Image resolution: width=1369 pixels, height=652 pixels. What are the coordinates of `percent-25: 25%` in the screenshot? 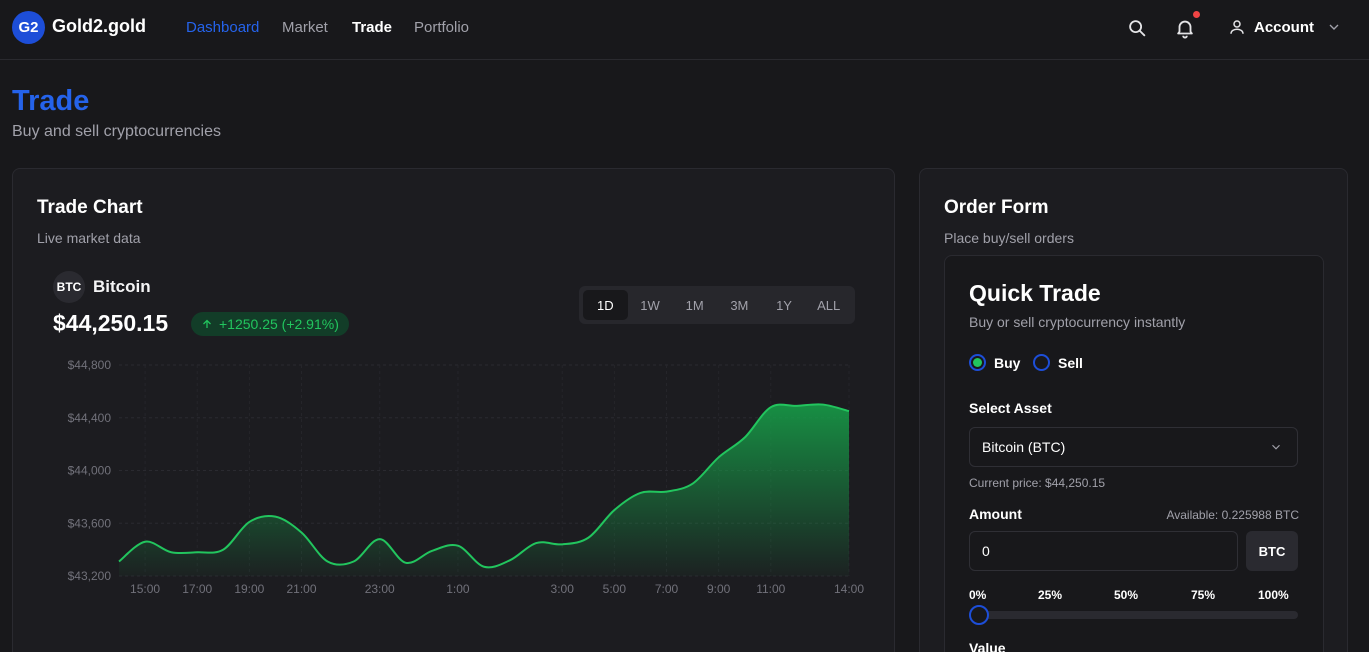 It's located at (1050, 595).